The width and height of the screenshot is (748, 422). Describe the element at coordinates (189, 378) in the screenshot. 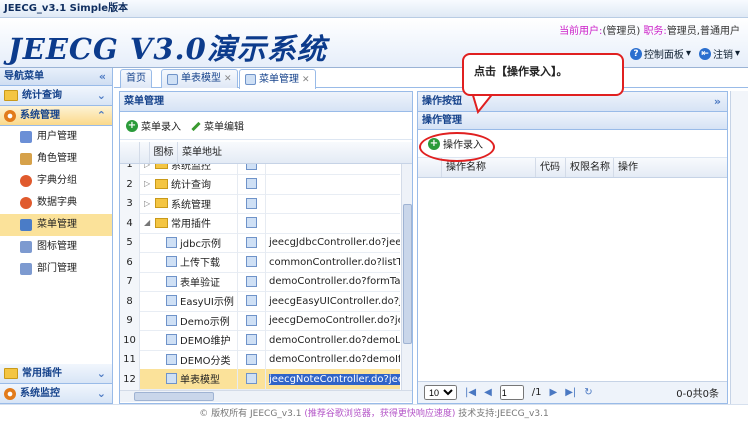

I see `row-name-cell: 单表模型` at that location.